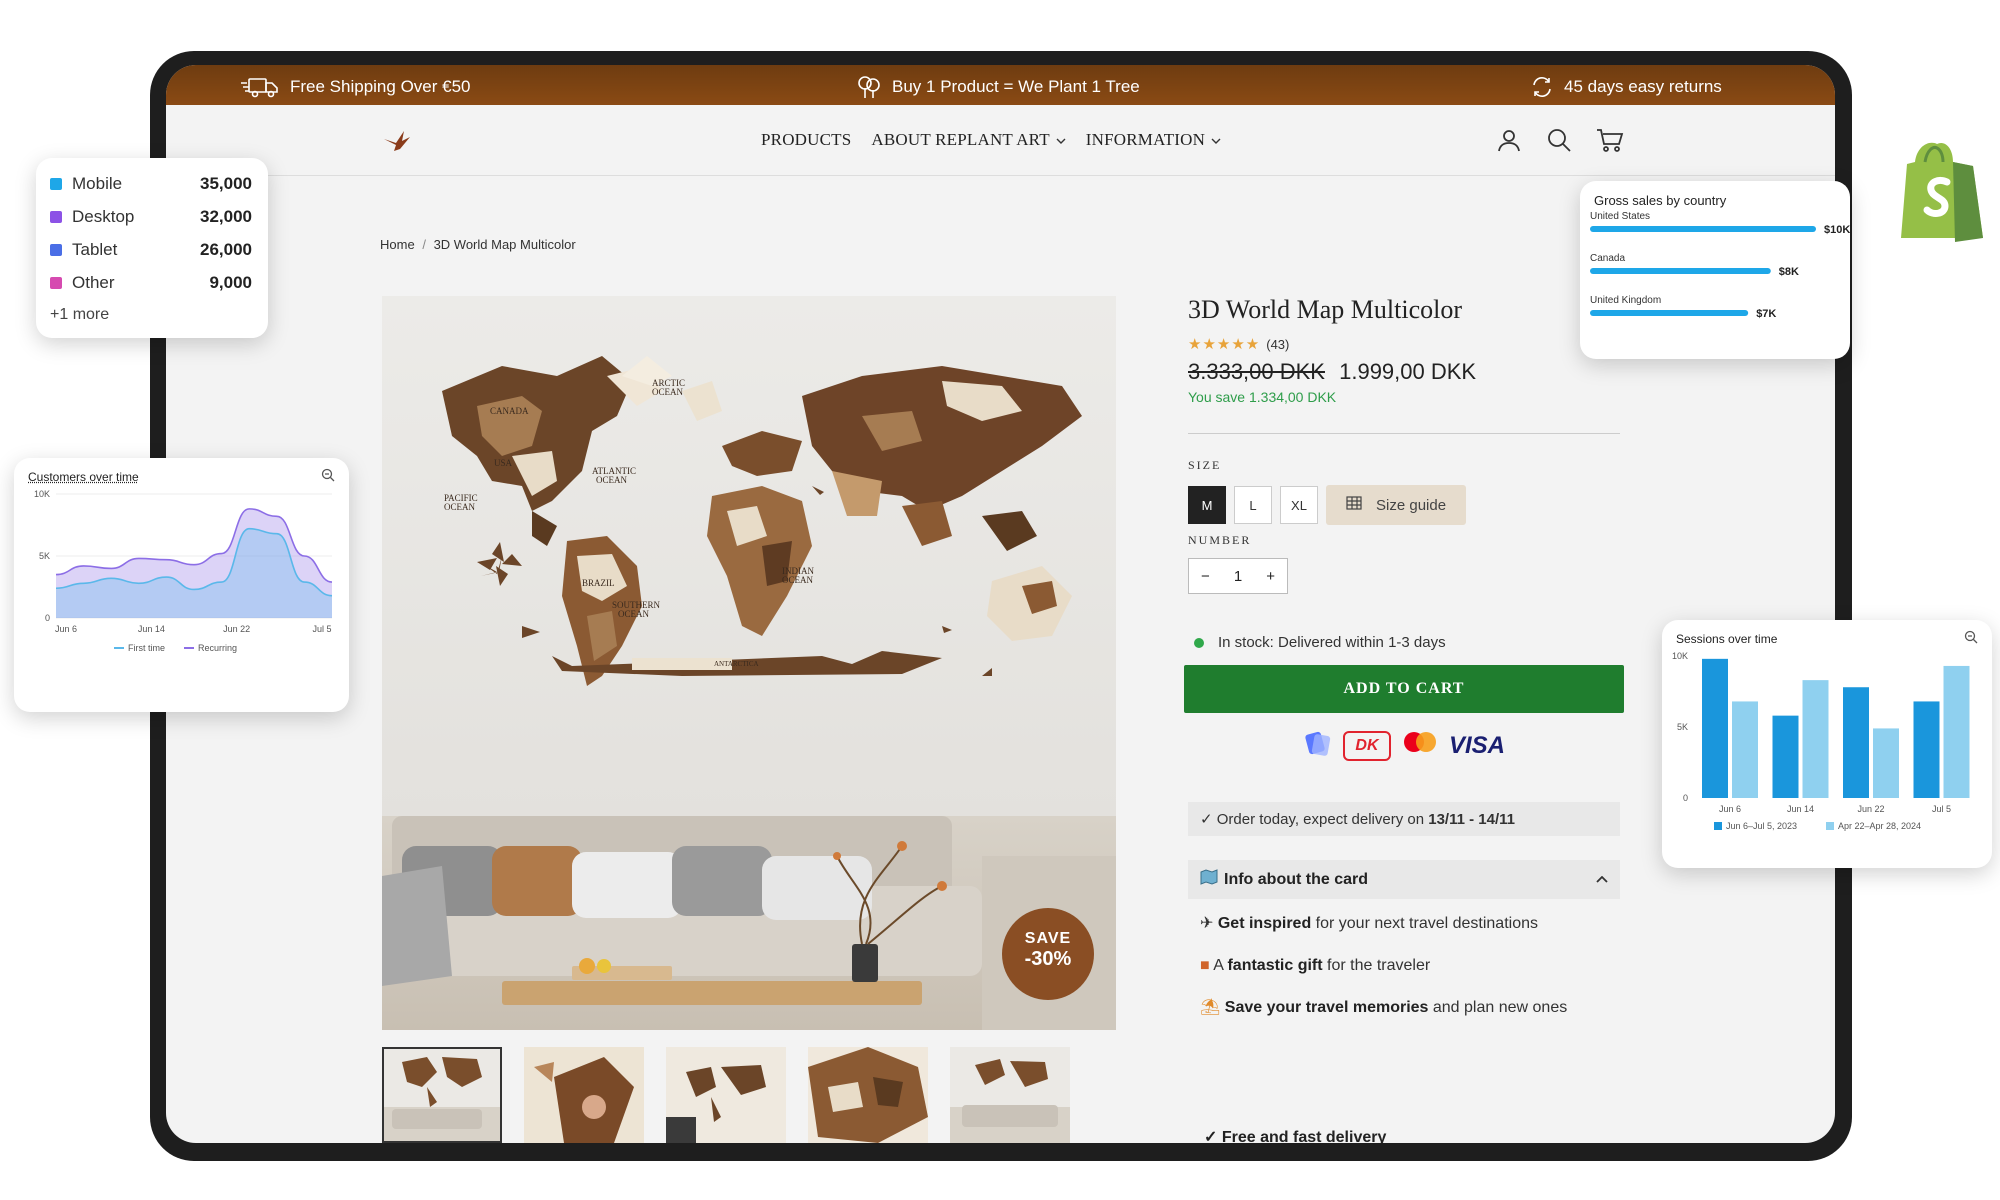 The width and height of the screenshot is (2000, 1200). What do you see at coordinates (1542, 87) in the screenshot?
I see `returns-icon` at bounding box center [1542, 87].